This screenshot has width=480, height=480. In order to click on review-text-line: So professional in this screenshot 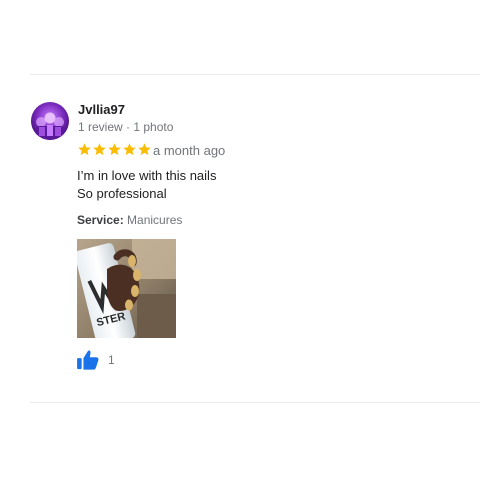, I will do `click(122, 193)`.